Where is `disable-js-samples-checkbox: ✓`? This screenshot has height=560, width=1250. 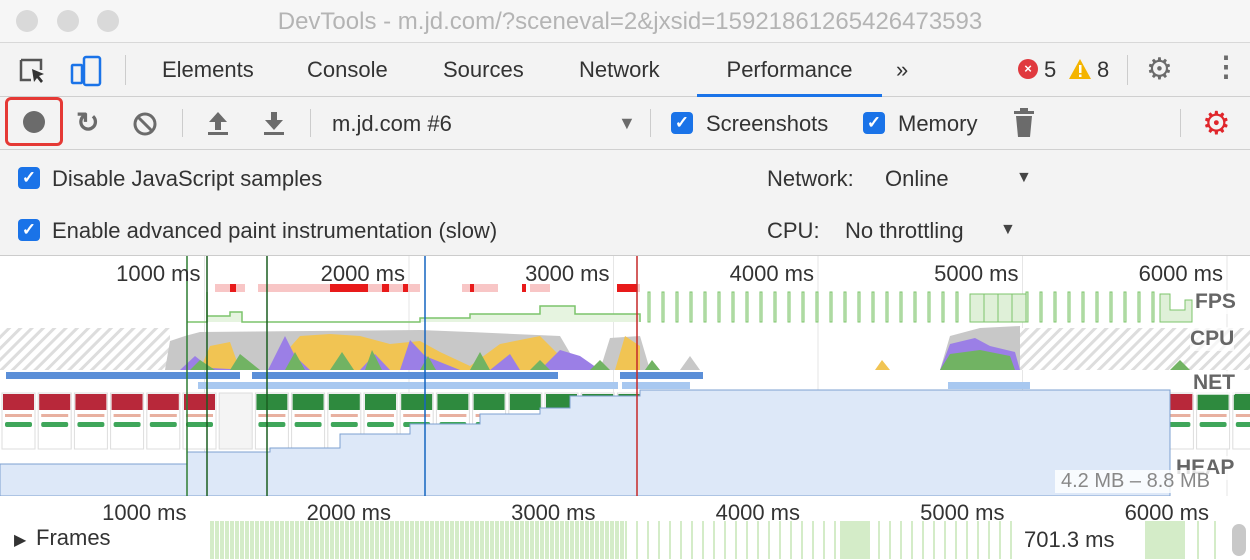 disable-js-samples-checkbox: ✓ is located at coordinates (29, 178).